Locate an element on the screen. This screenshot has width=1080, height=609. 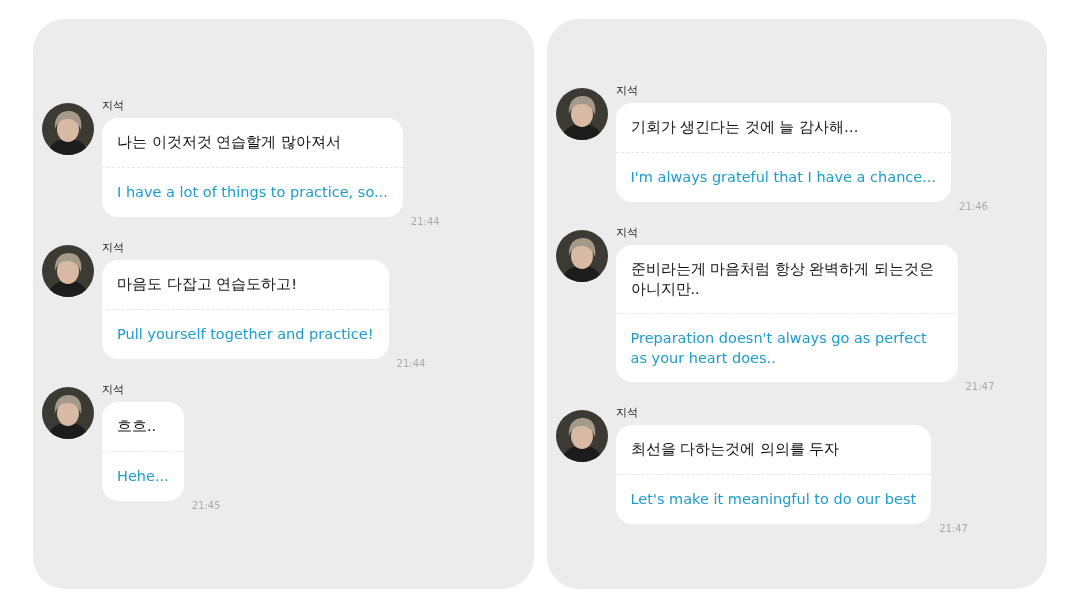
message-text: 마음도 다잡고 연습도하고! is located at coordinates (208, 284).